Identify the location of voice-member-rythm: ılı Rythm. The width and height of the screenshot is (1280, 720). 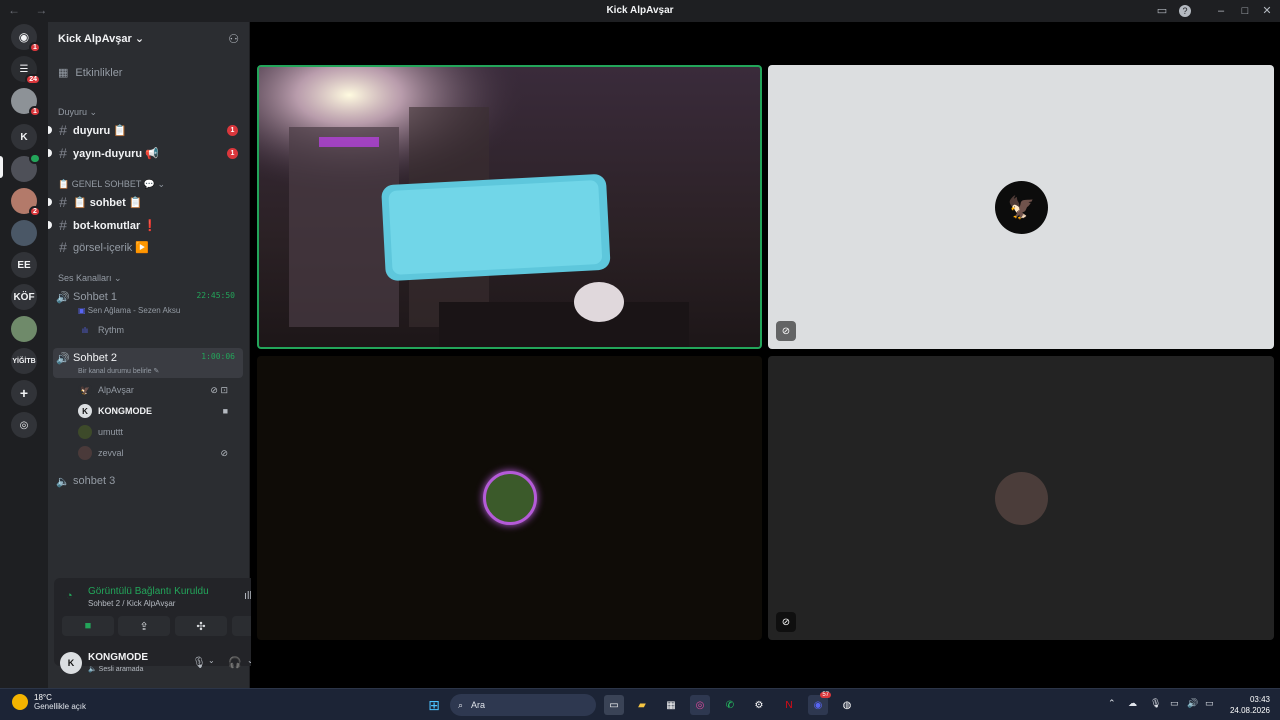
(158, 330).